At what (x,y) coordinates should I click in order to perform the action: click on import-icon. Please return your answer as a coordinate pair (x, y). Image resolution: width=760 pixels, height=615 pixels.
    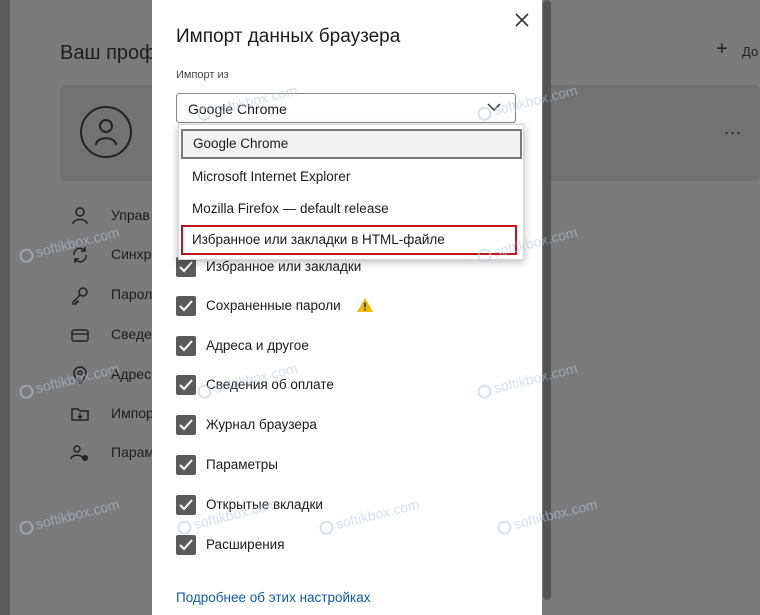
    Looking at the image, I should click on (80, 414).